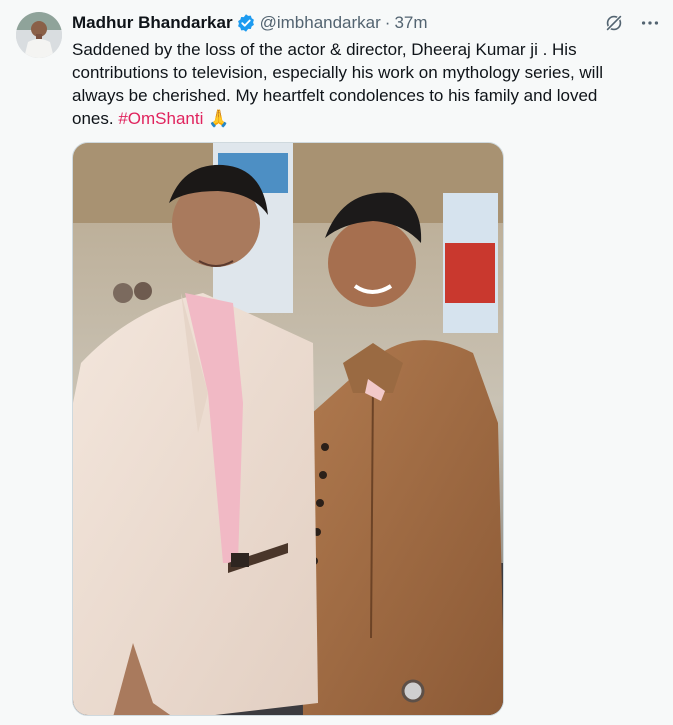 The image size is (673, 725). I want to click on avatar-image, so click(39, 35).